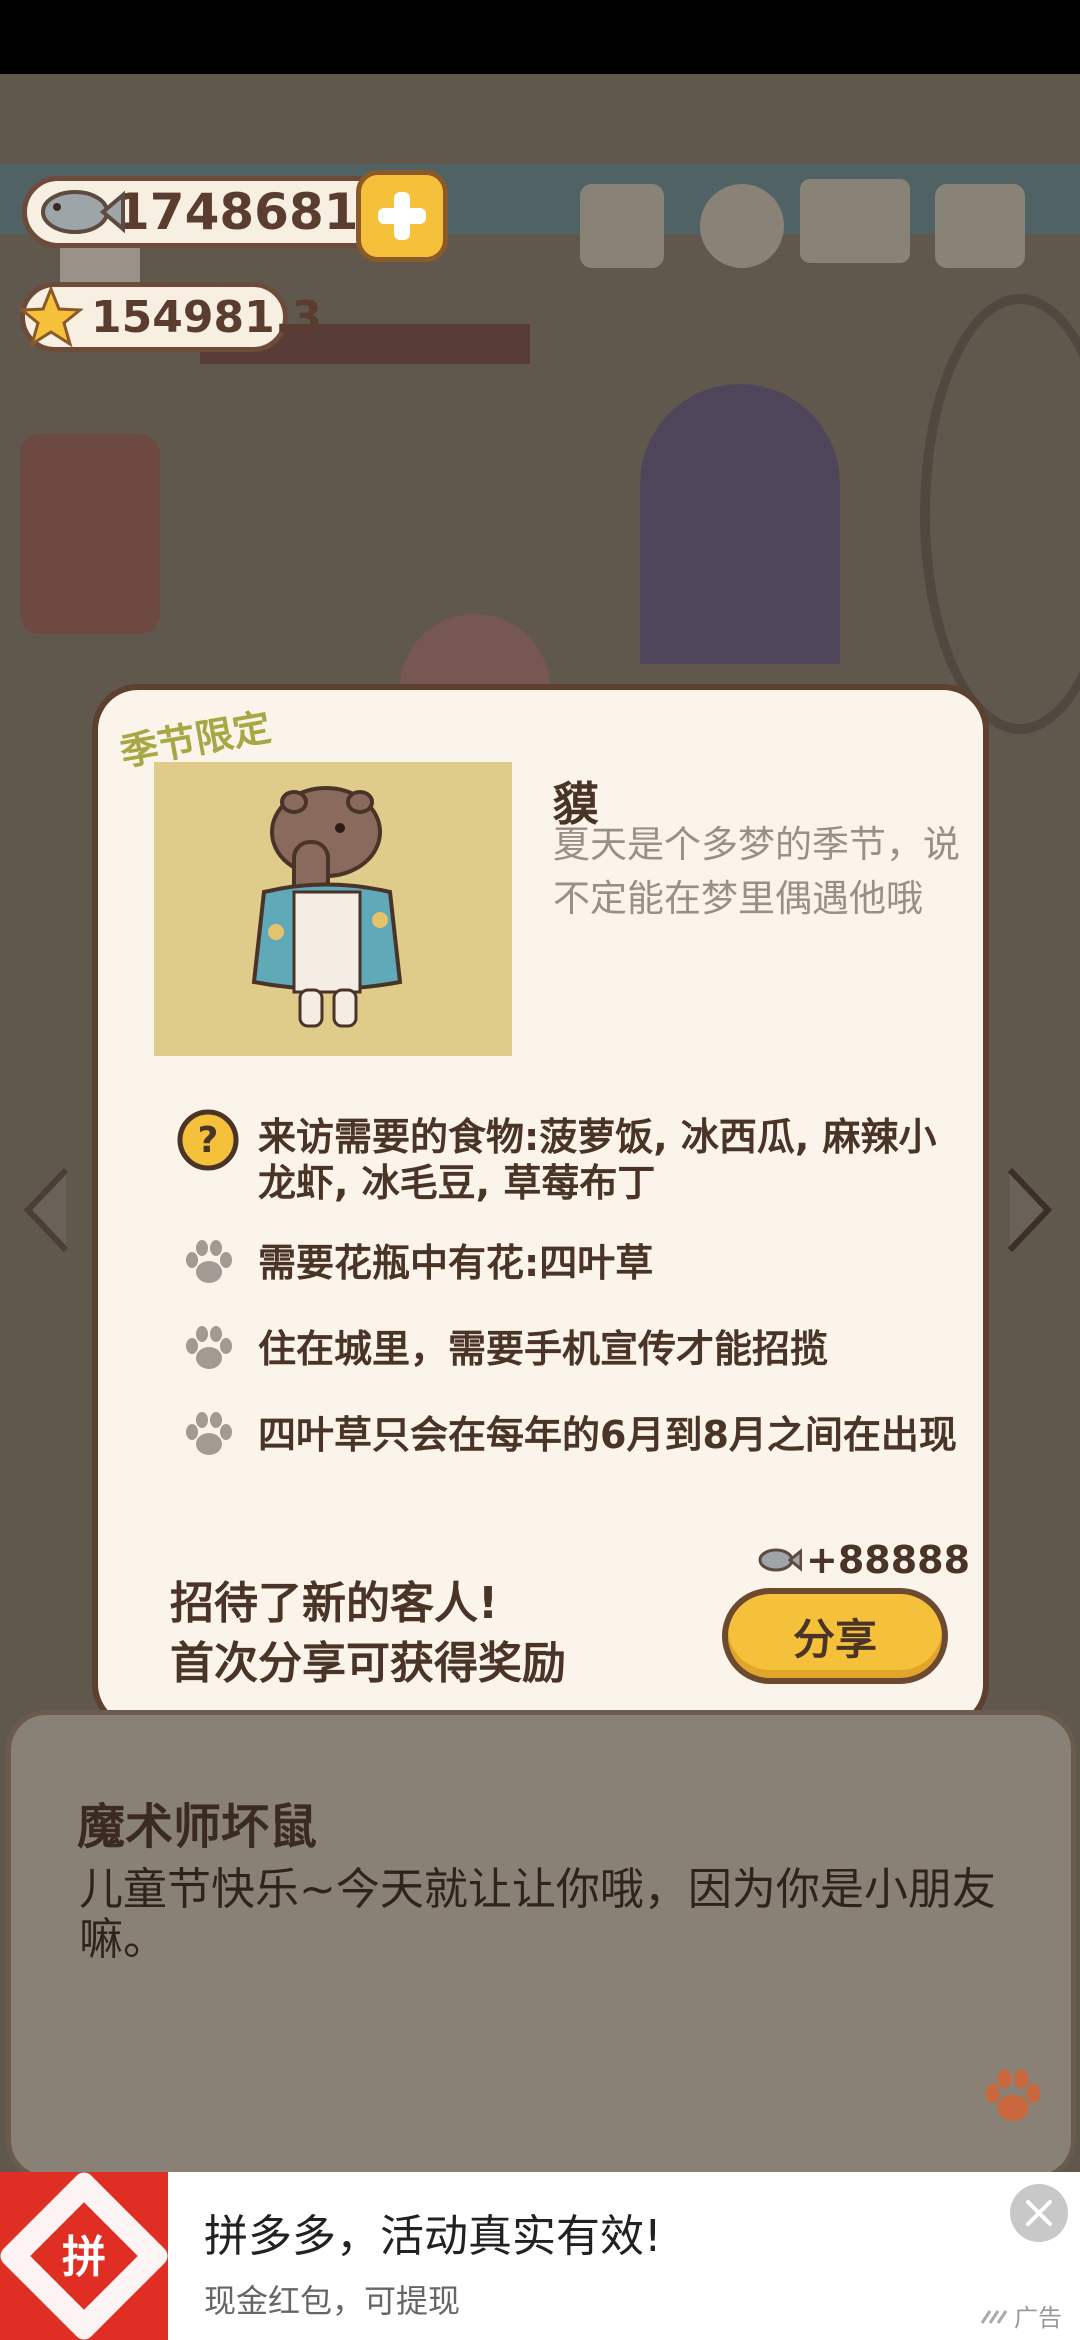 Image resolution: width=1080 pixels, height=2340 pixels. I want to click on star-icon, so click(51, 316).